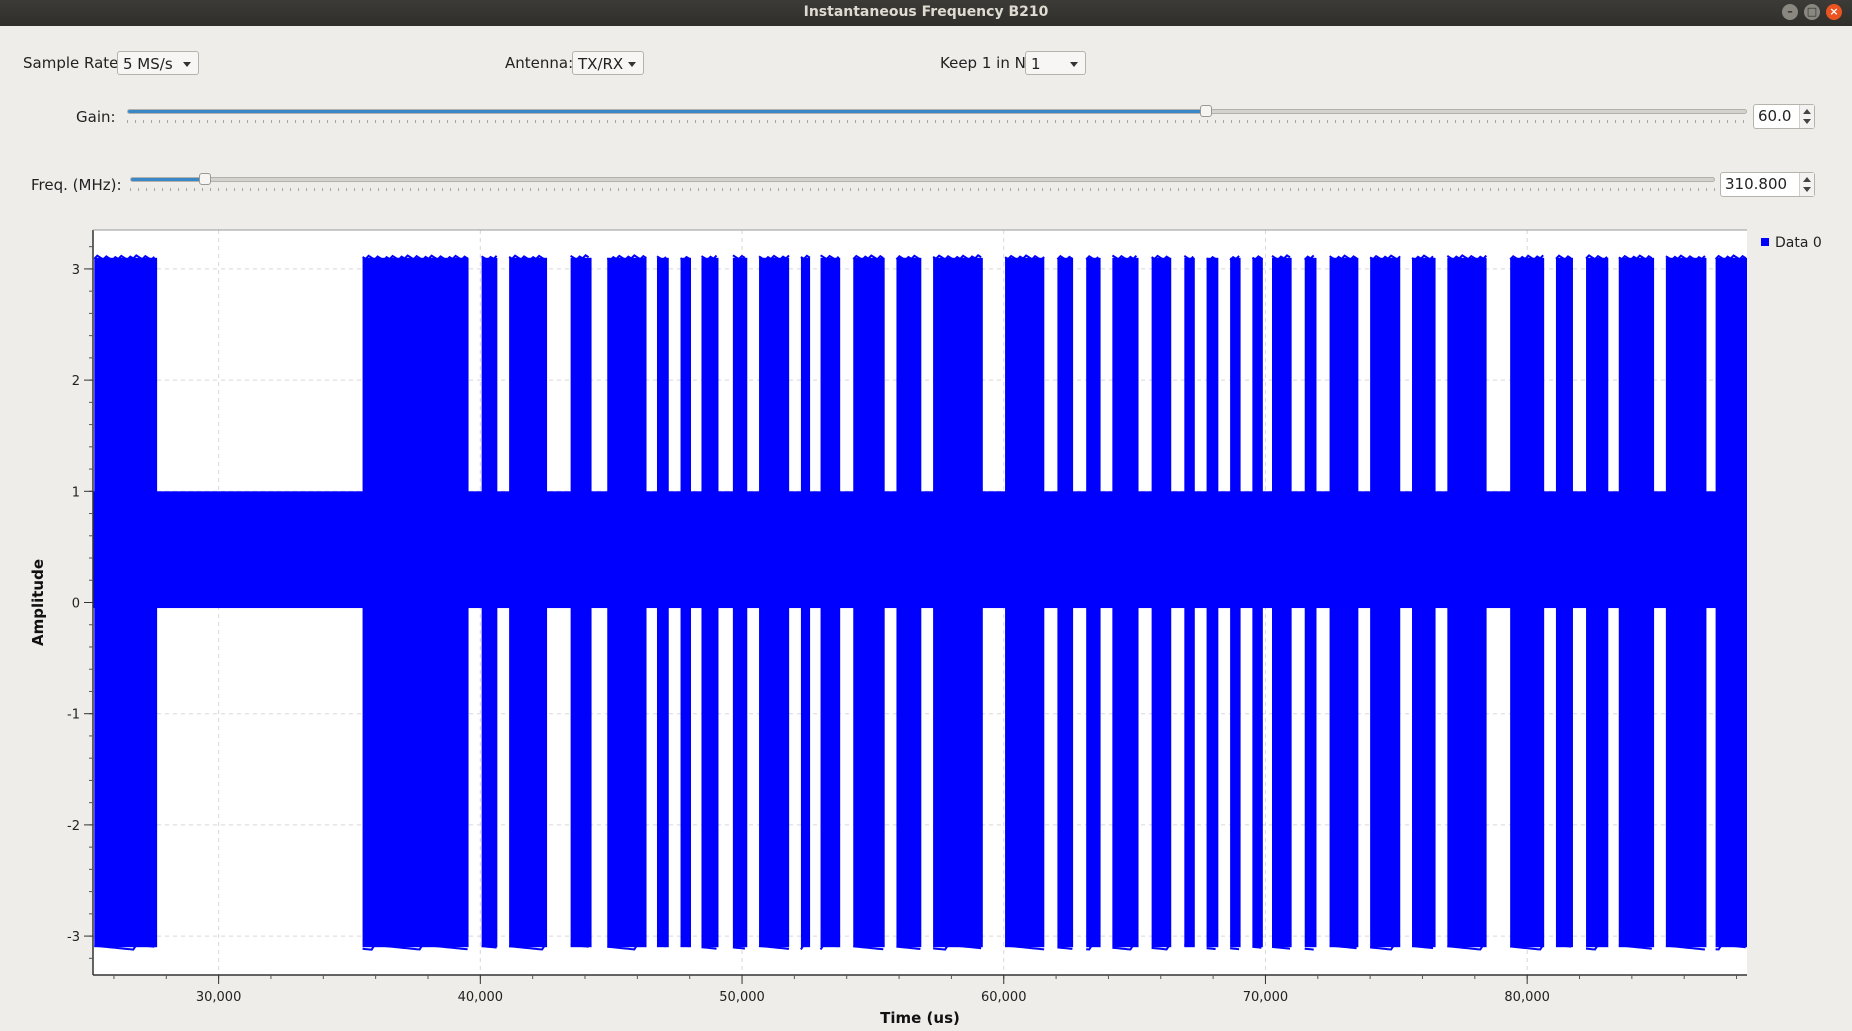 Image resolution: width=1852 pixels, height=1031 pixels. I want to click on y-tick-label: 3, so click(76, 270).